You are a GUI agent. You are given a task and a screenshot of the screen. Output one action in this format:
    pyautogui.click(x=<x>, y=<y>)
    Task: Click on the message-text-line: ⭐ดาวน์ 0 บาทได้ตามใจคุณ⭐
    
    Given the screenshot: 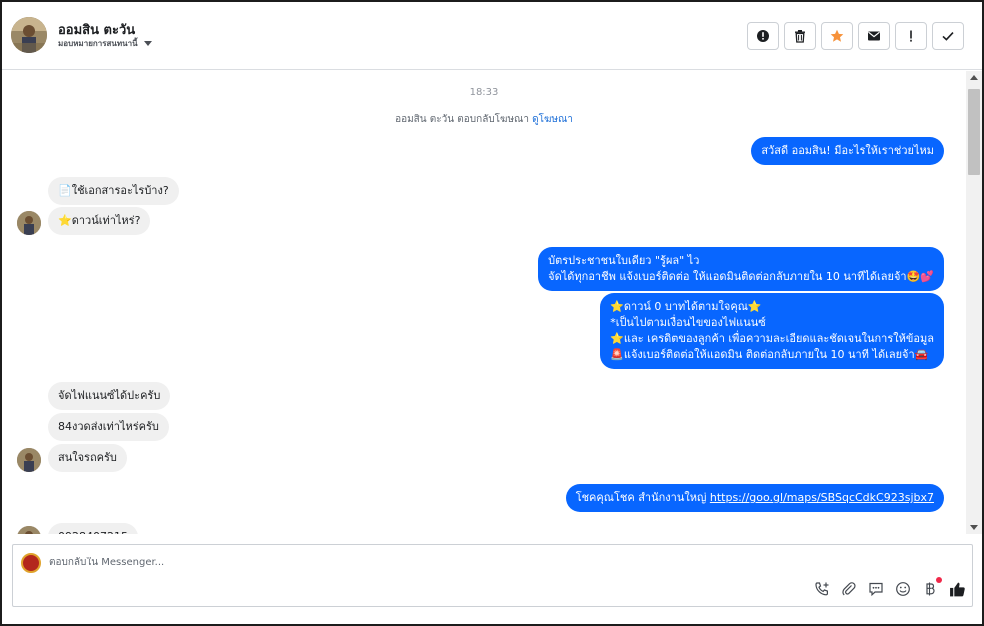 What is the action you would take?
    pyautogui.click(x=686, y=306)
    